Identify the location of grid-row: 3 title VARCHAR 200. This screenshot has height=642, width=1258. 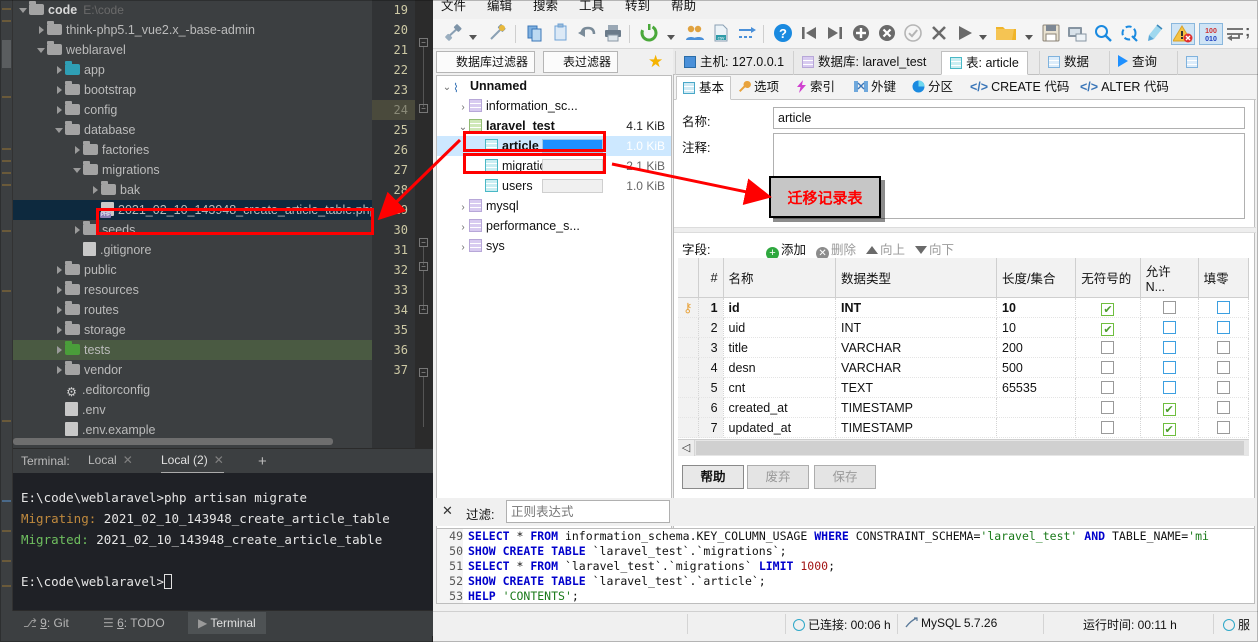
(964, 347).